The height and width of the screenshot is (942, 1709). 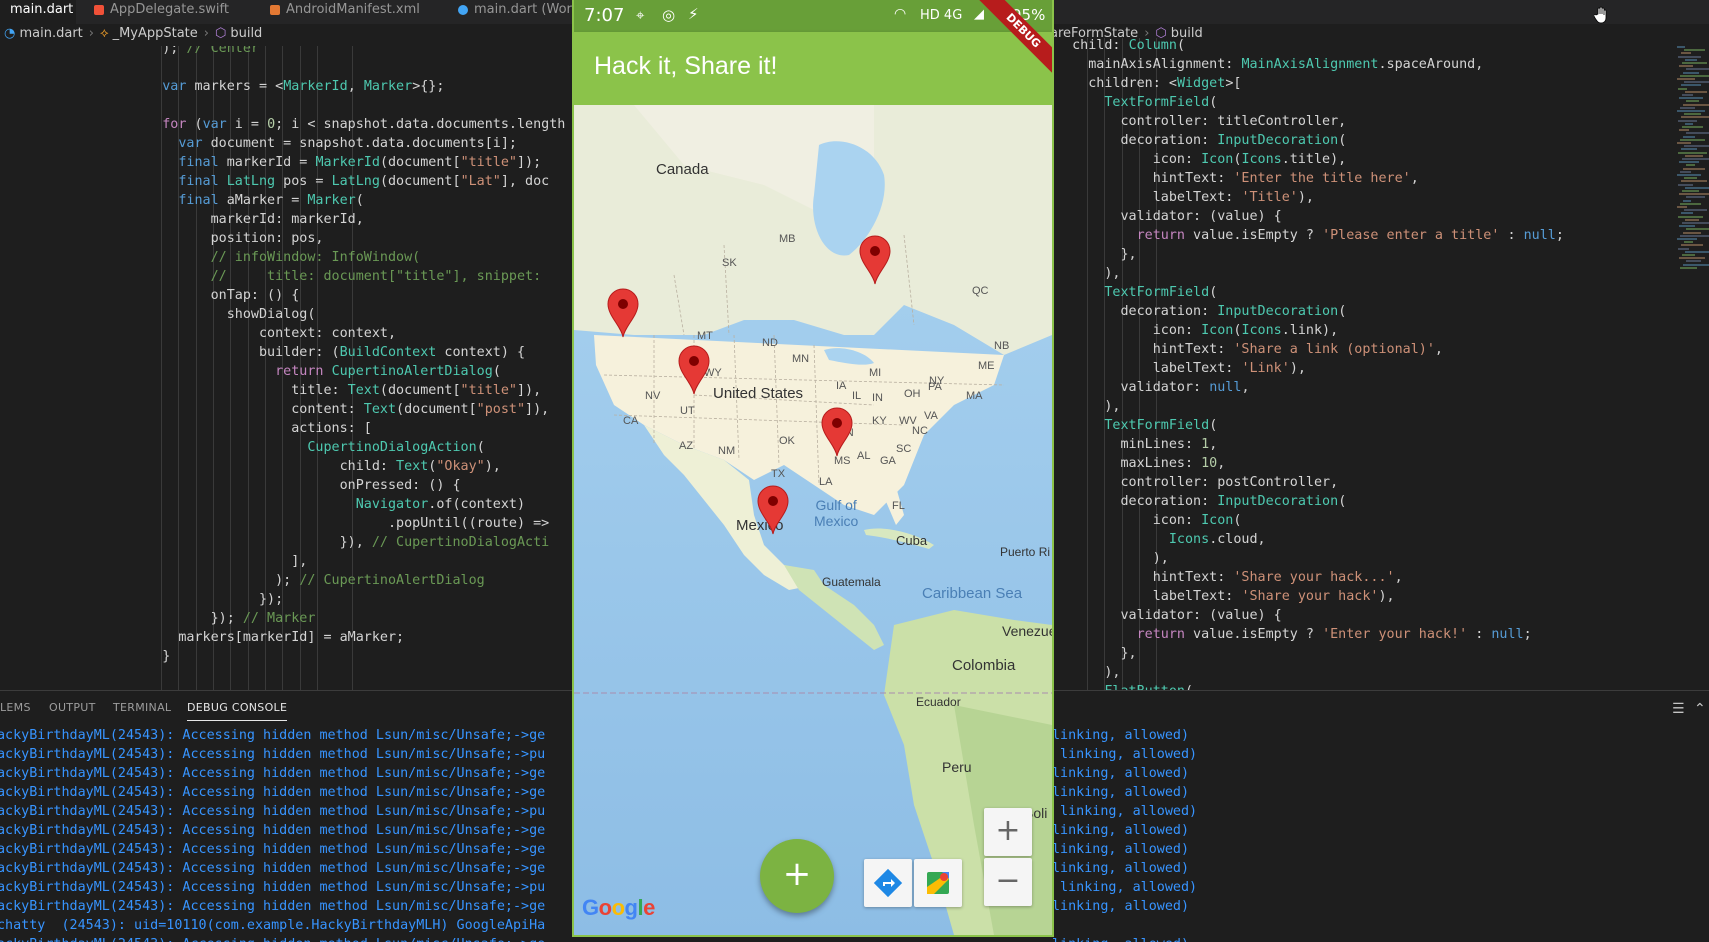 I want to click on map-label-state: SC, so click(x=904, y=449).